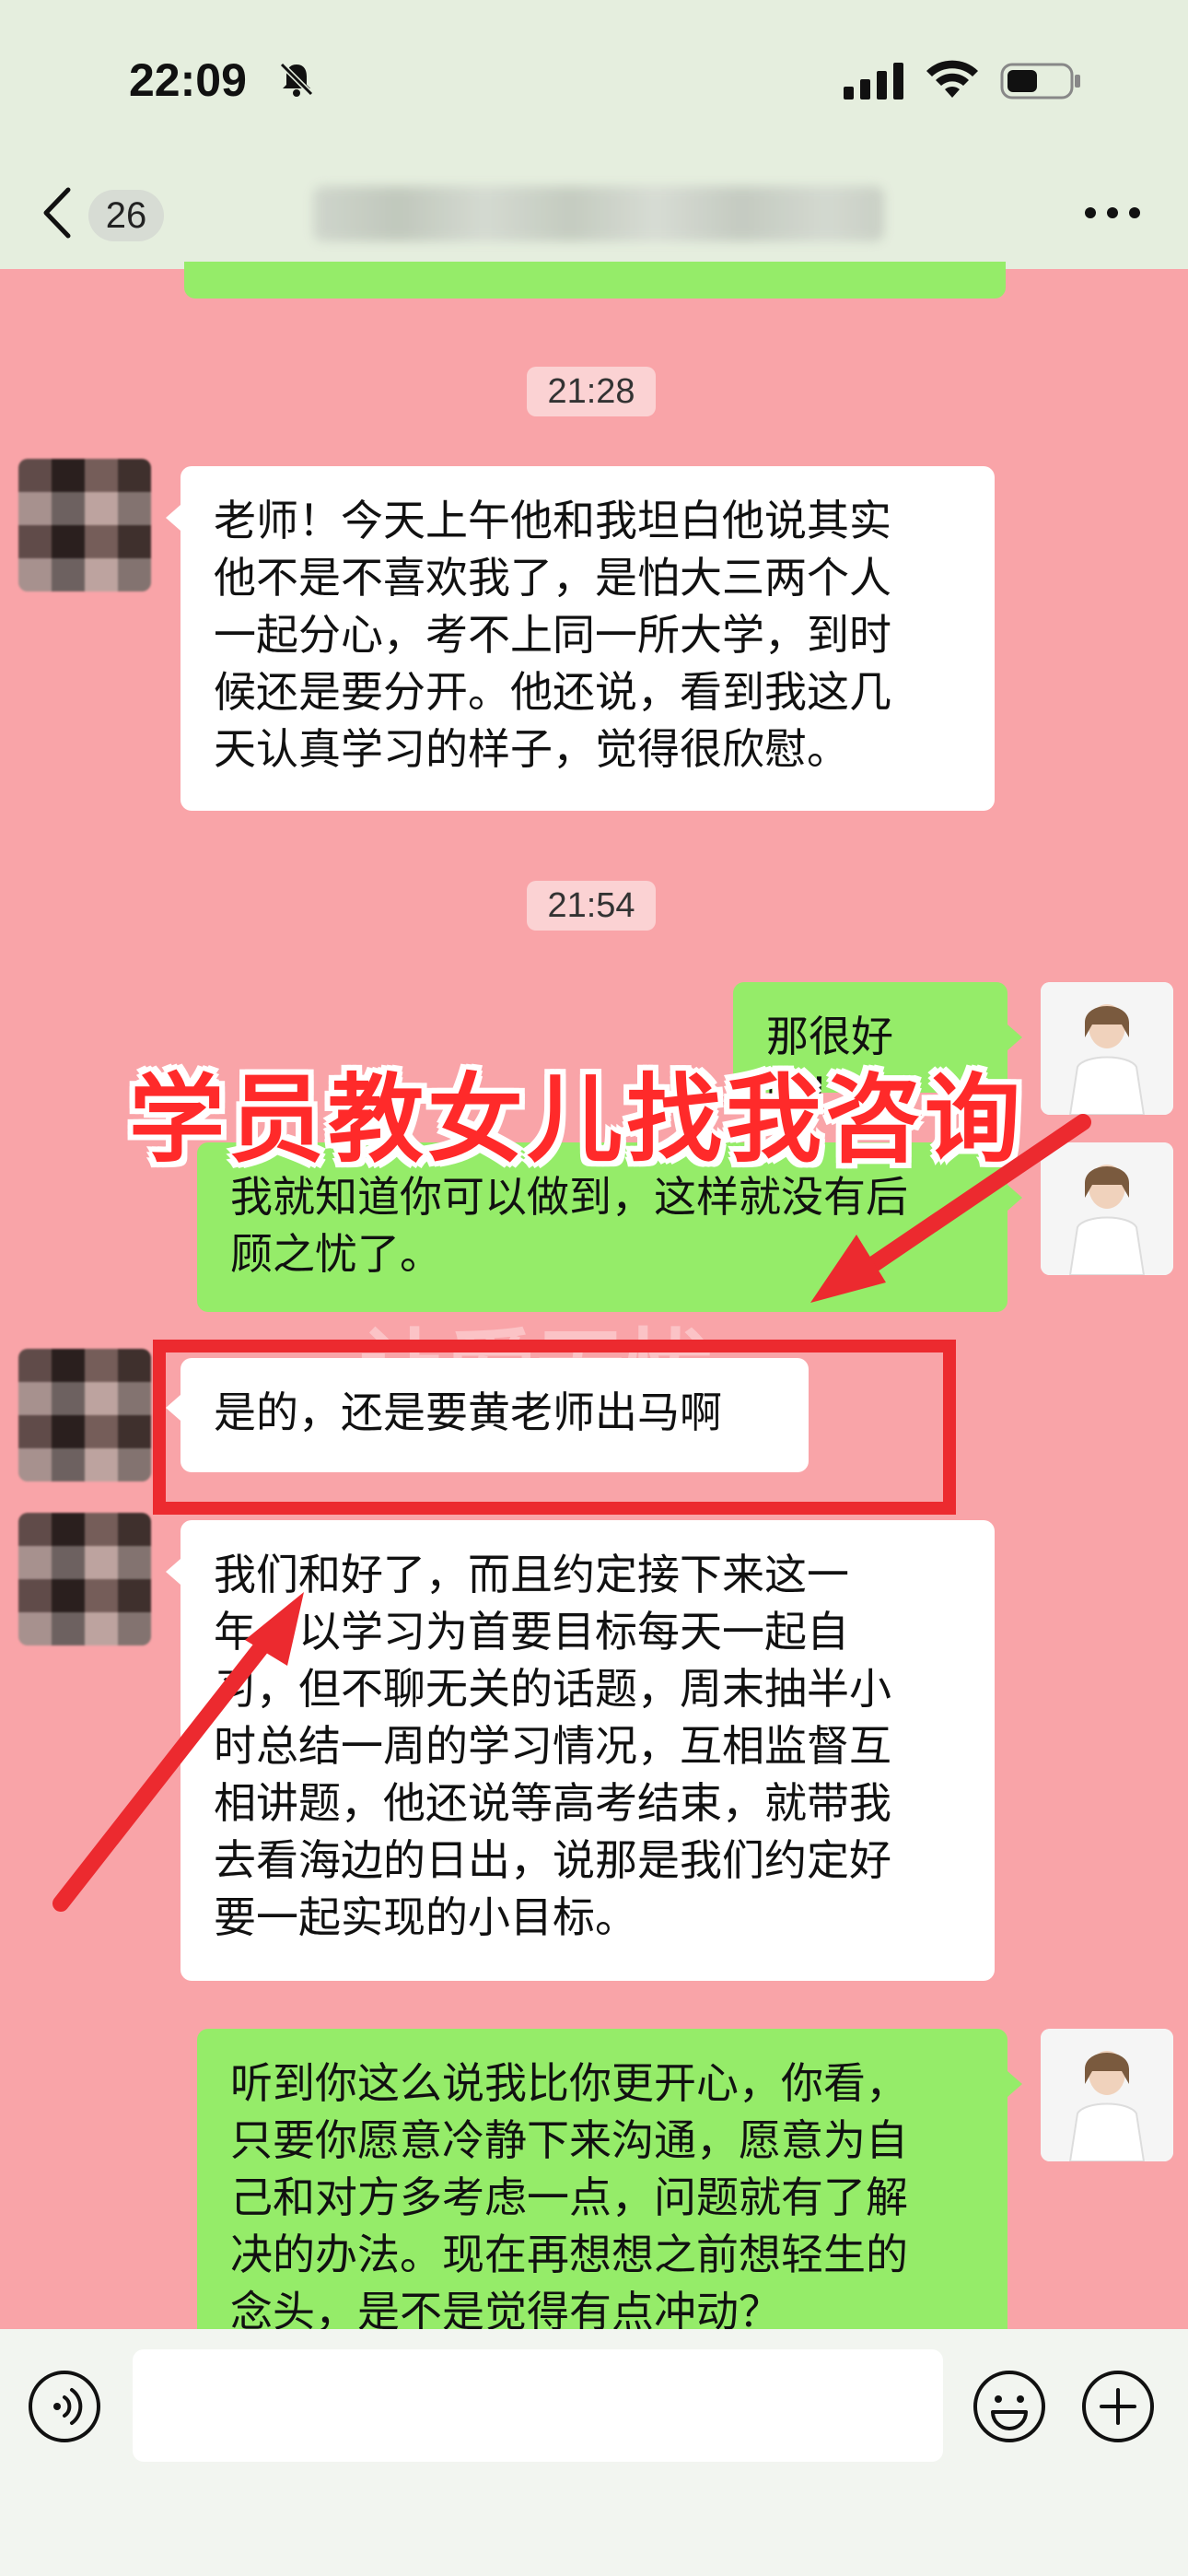 The width and height of the screenshot is (1188, 2576). What do you see at coordinates (538, 2405) in the screenshot?
I see `message-input` at bounding box center [538, 2405].